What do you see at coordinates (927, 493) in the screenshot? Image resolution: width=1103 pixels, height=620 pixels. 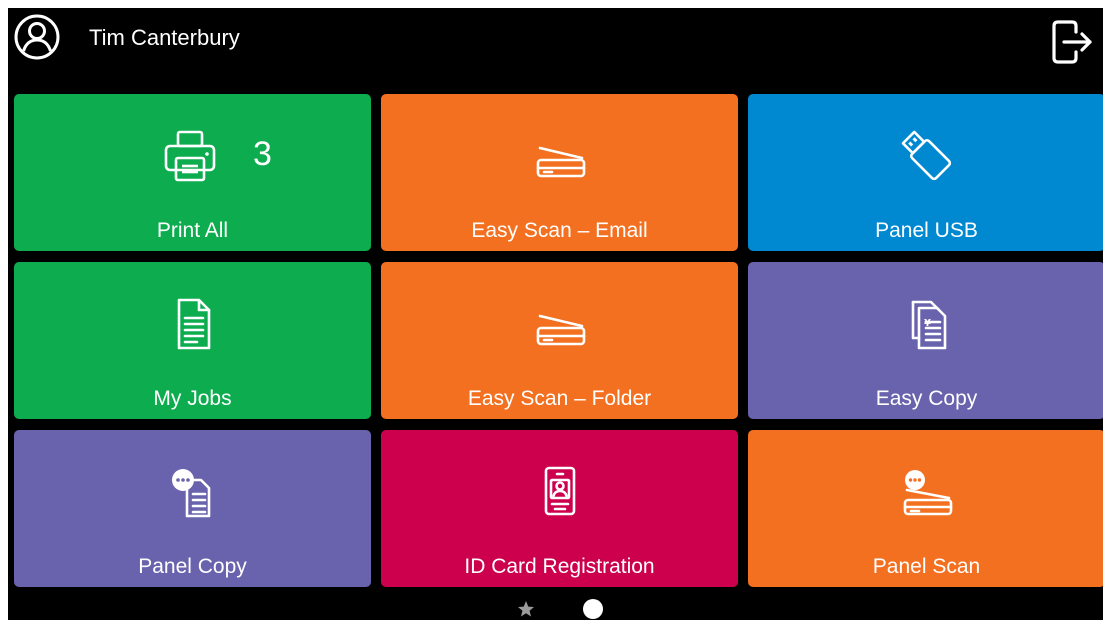 I see `panel-scan-icon` at bounding box center [927, 493].